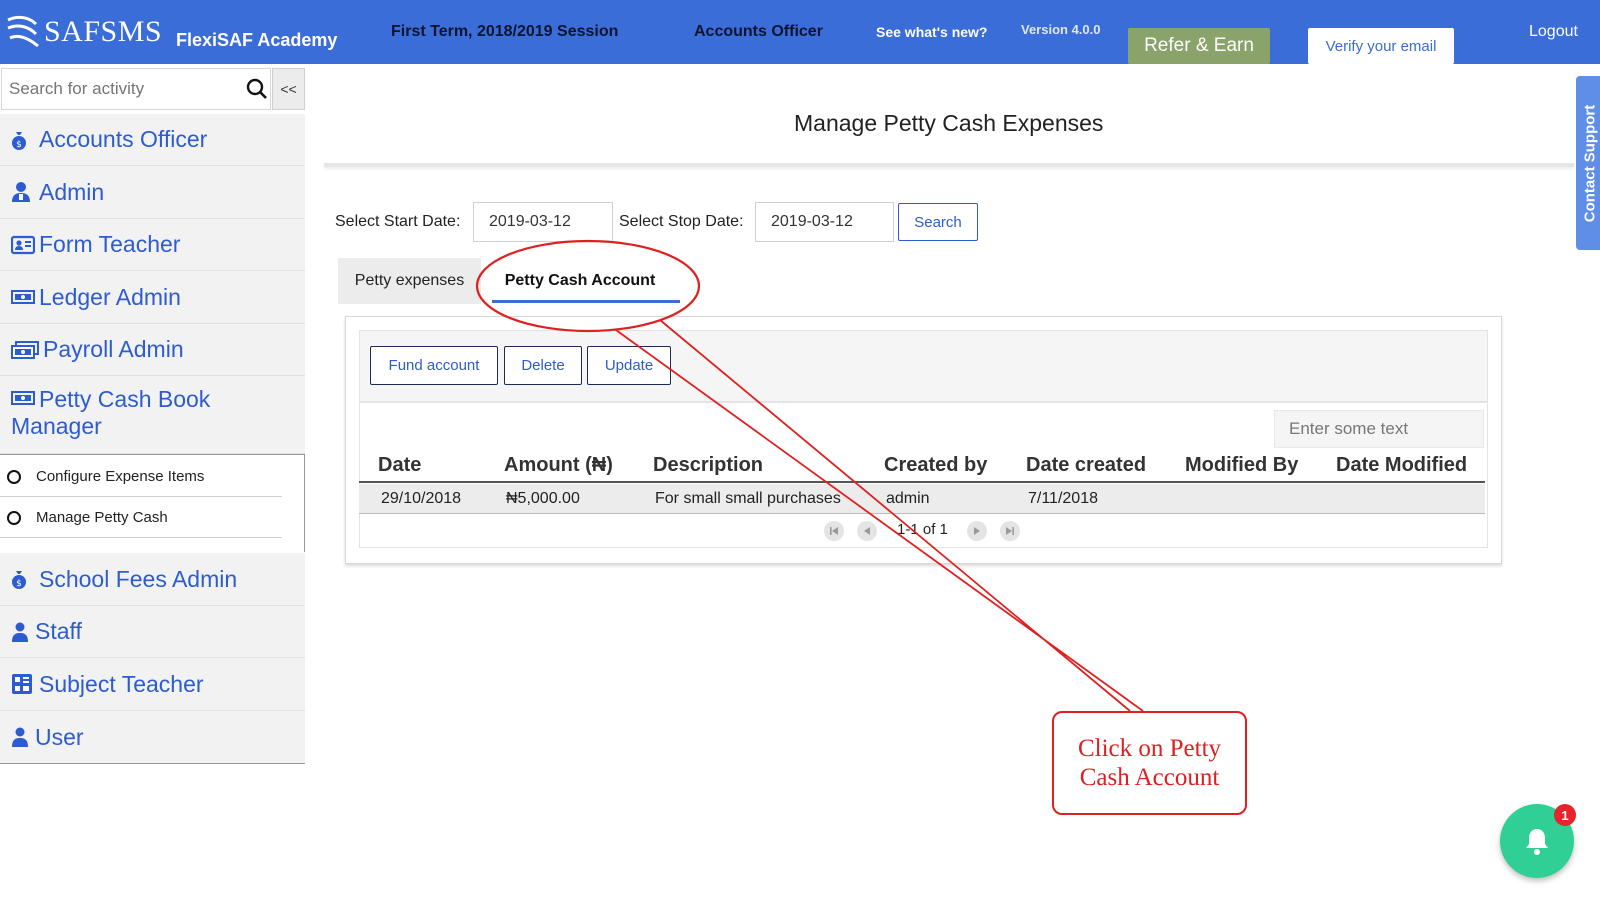  What do you see at coordinates (931, 32) in the screenshot?
I see `whats-new-link: See what's new?` at bounding box center [931, 32].